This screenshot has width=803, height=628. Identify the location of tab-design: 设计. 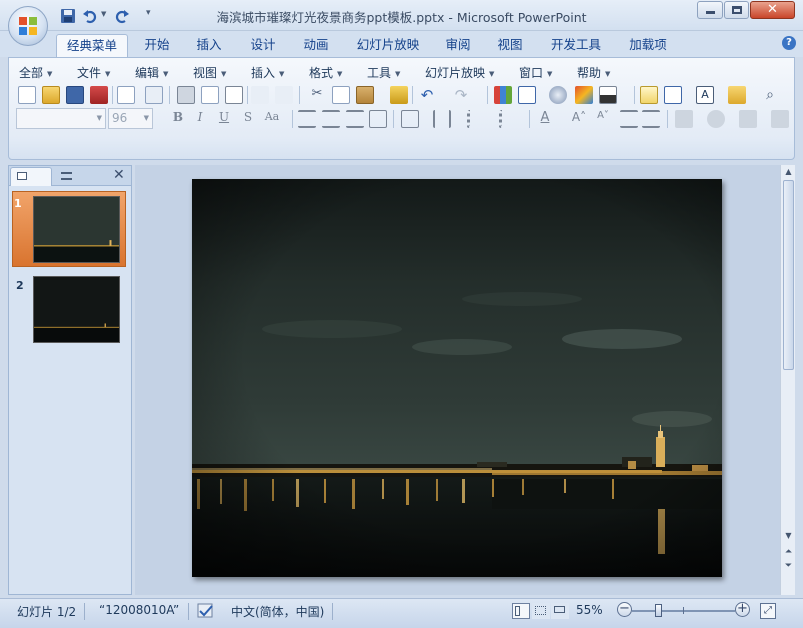
(263, 45).